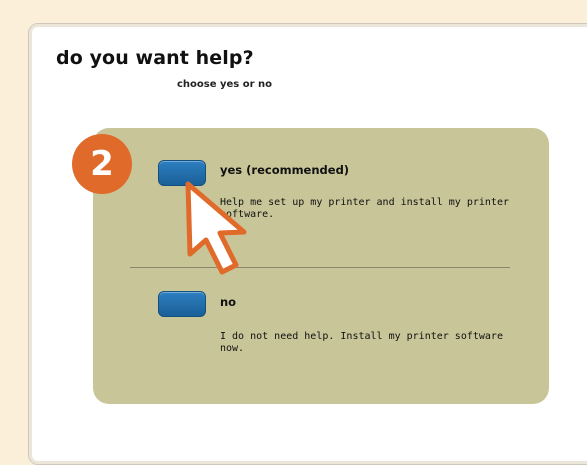 This screenshot has height=465, width=587. What do you see at coordinates (182, 304) in the screenshot?
I see `no-option-button` at bounding box center [182, 304].